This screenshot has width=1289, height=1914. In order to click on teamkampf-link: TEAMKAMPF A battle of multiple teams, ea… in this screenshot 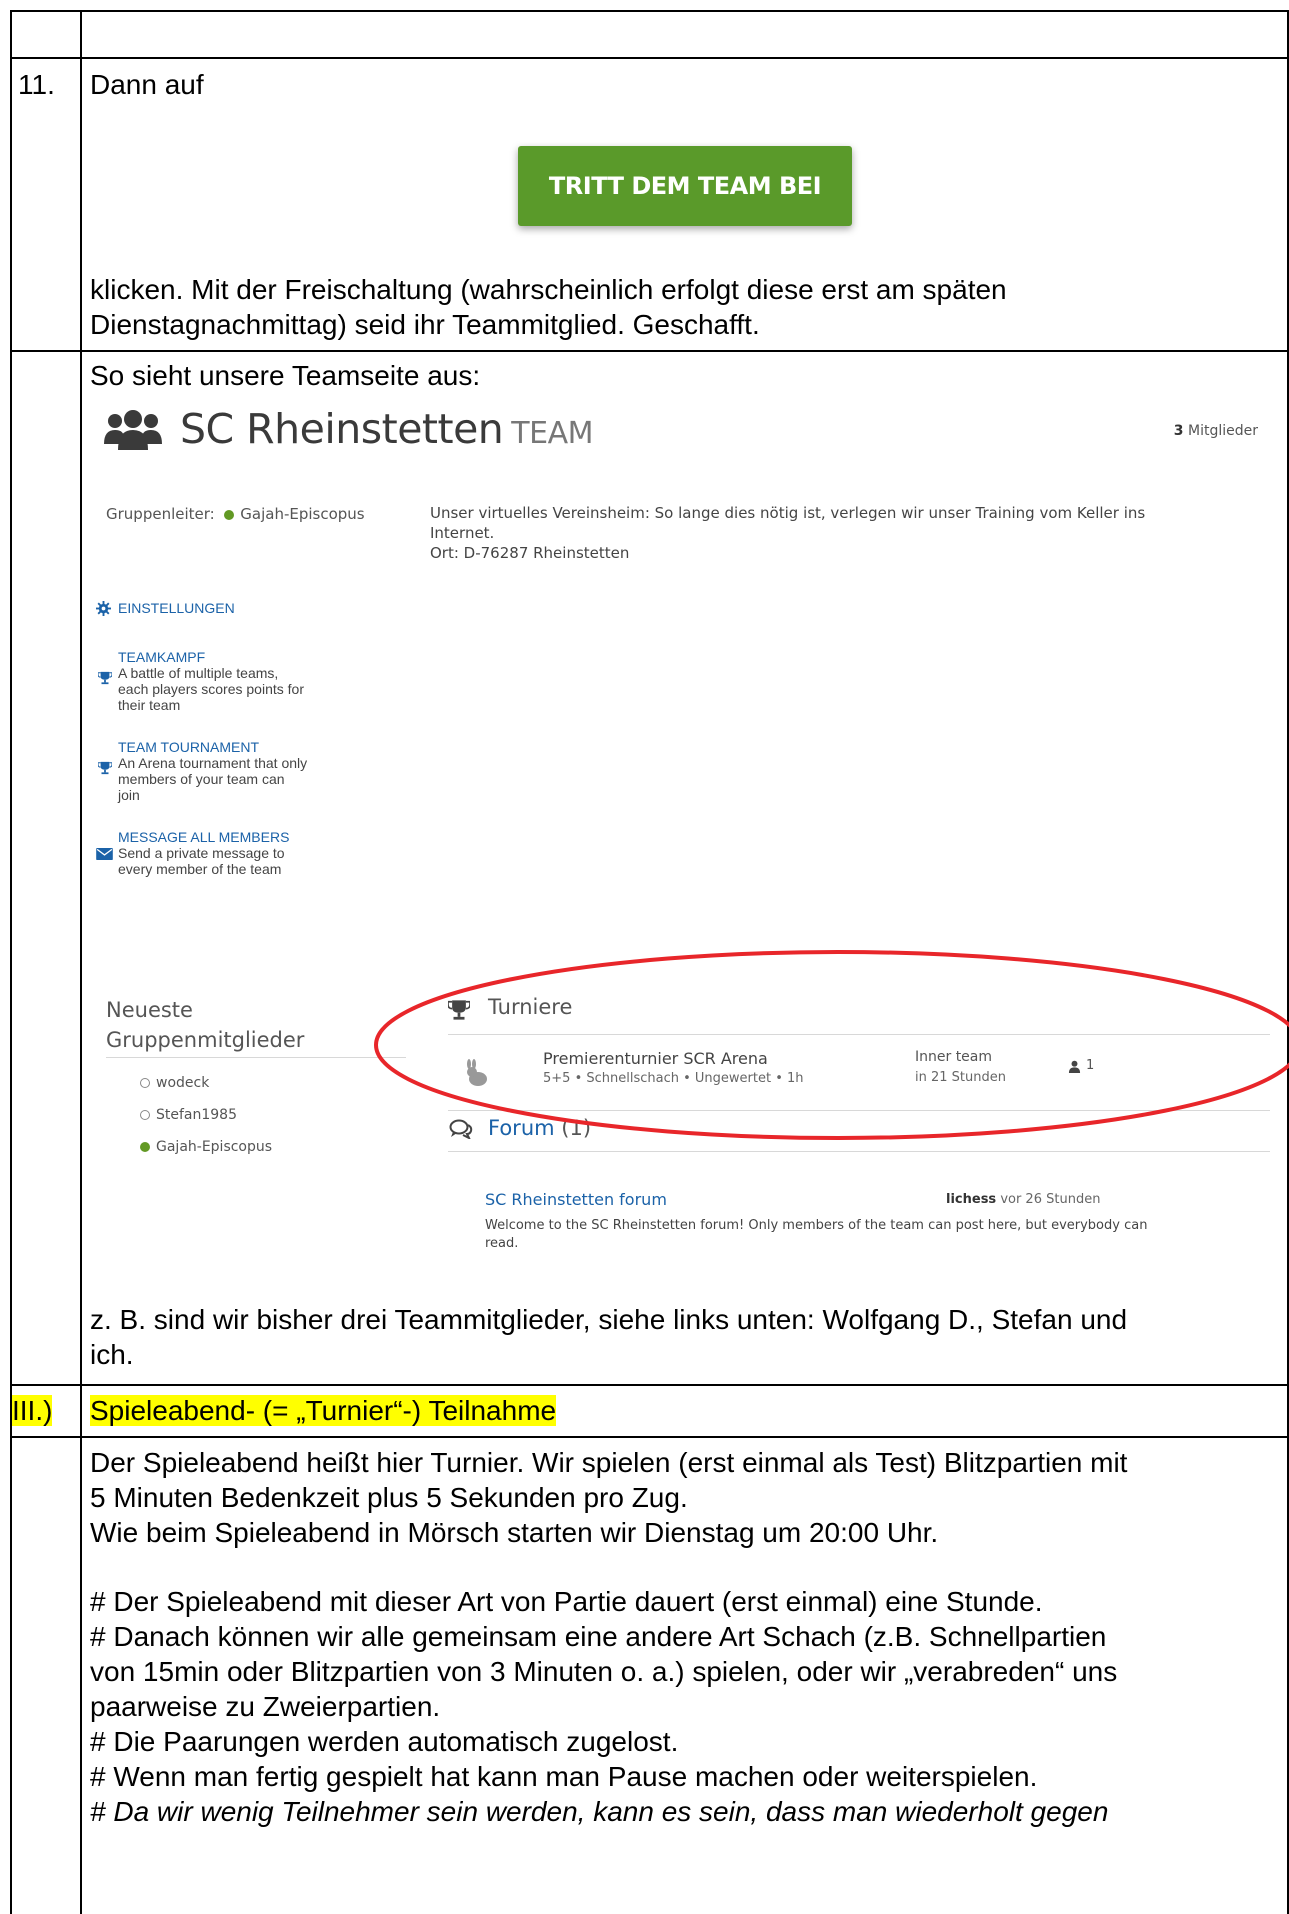, I will do `click(224, 681)`.